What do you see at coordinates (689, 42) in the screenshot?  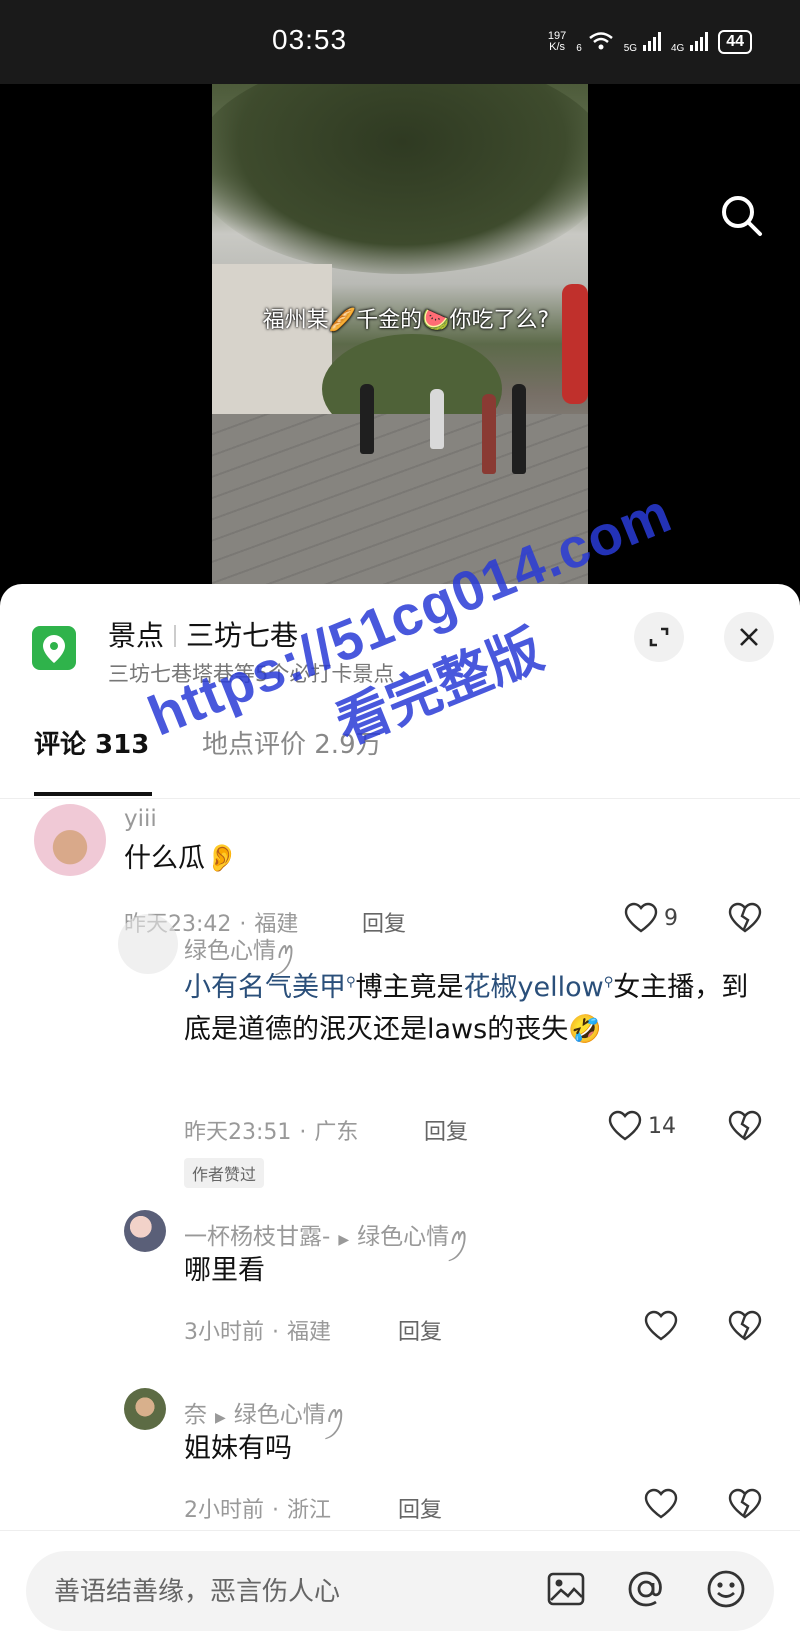 I see `signal-4g-icon: 4G` at bounding box center [689, 42].